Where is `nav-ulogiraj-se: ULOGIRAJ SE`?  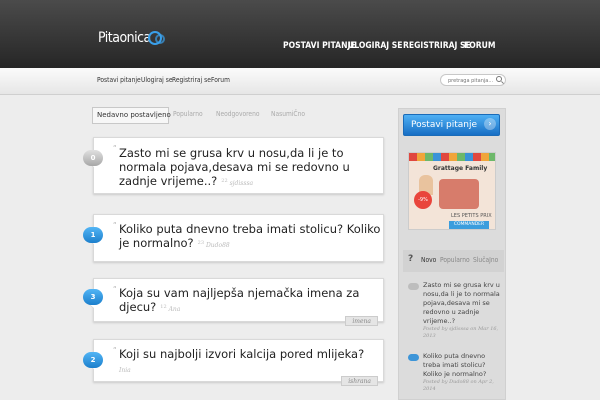 nav-ulogiraj-se: ULOGIRAJ SE is located at coordinates (375, 46).